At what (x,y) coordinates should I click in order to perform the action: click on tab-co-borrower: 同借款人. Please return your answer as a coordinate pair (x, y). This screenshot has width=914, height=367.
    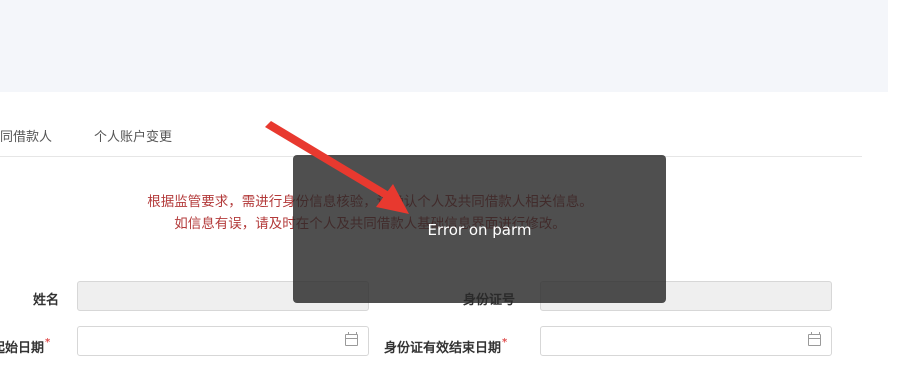
    Looking at the image, I should click on (26, 135).